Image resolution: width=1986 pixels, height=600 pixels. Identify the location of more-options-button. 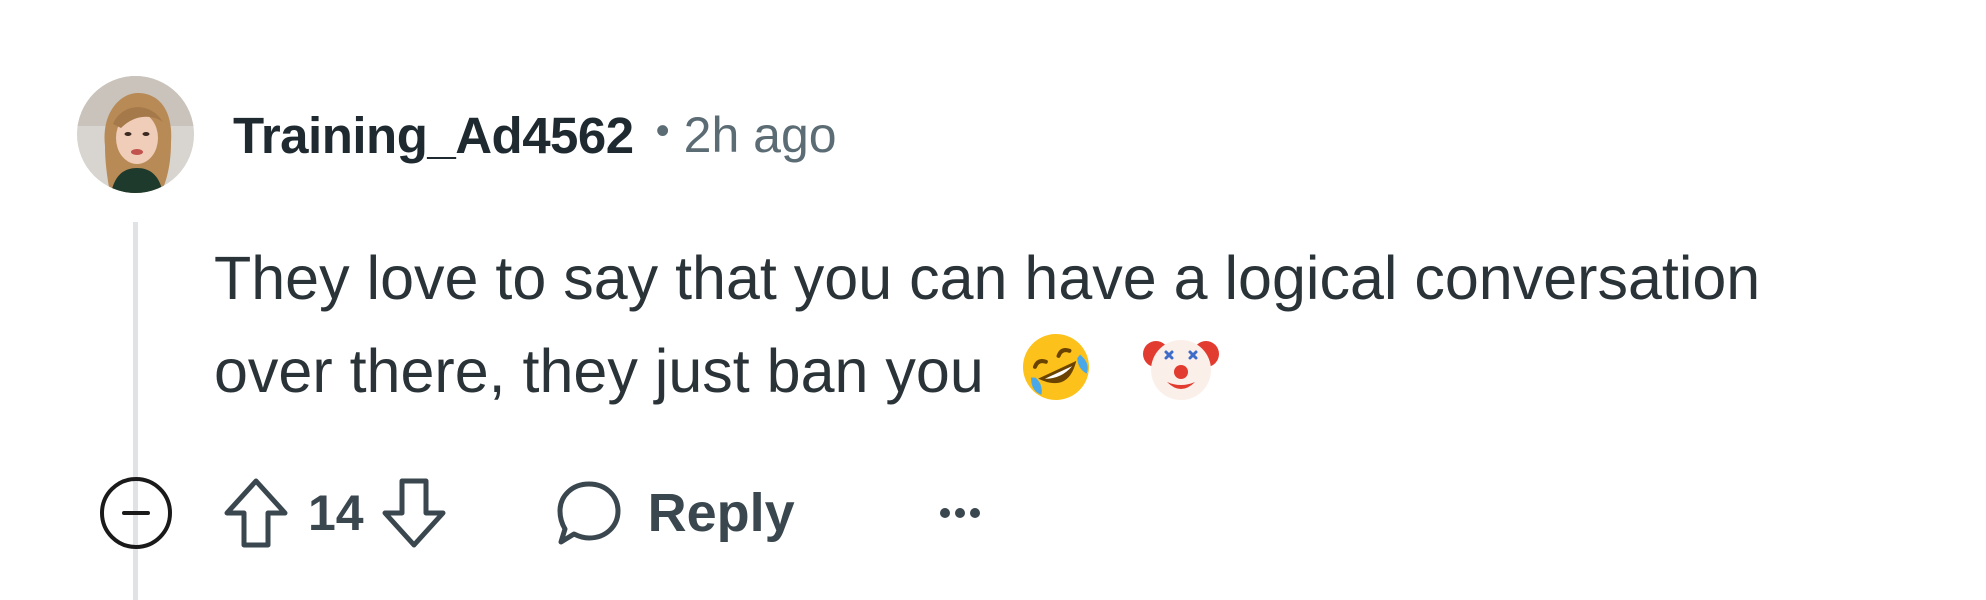
(960, 513).